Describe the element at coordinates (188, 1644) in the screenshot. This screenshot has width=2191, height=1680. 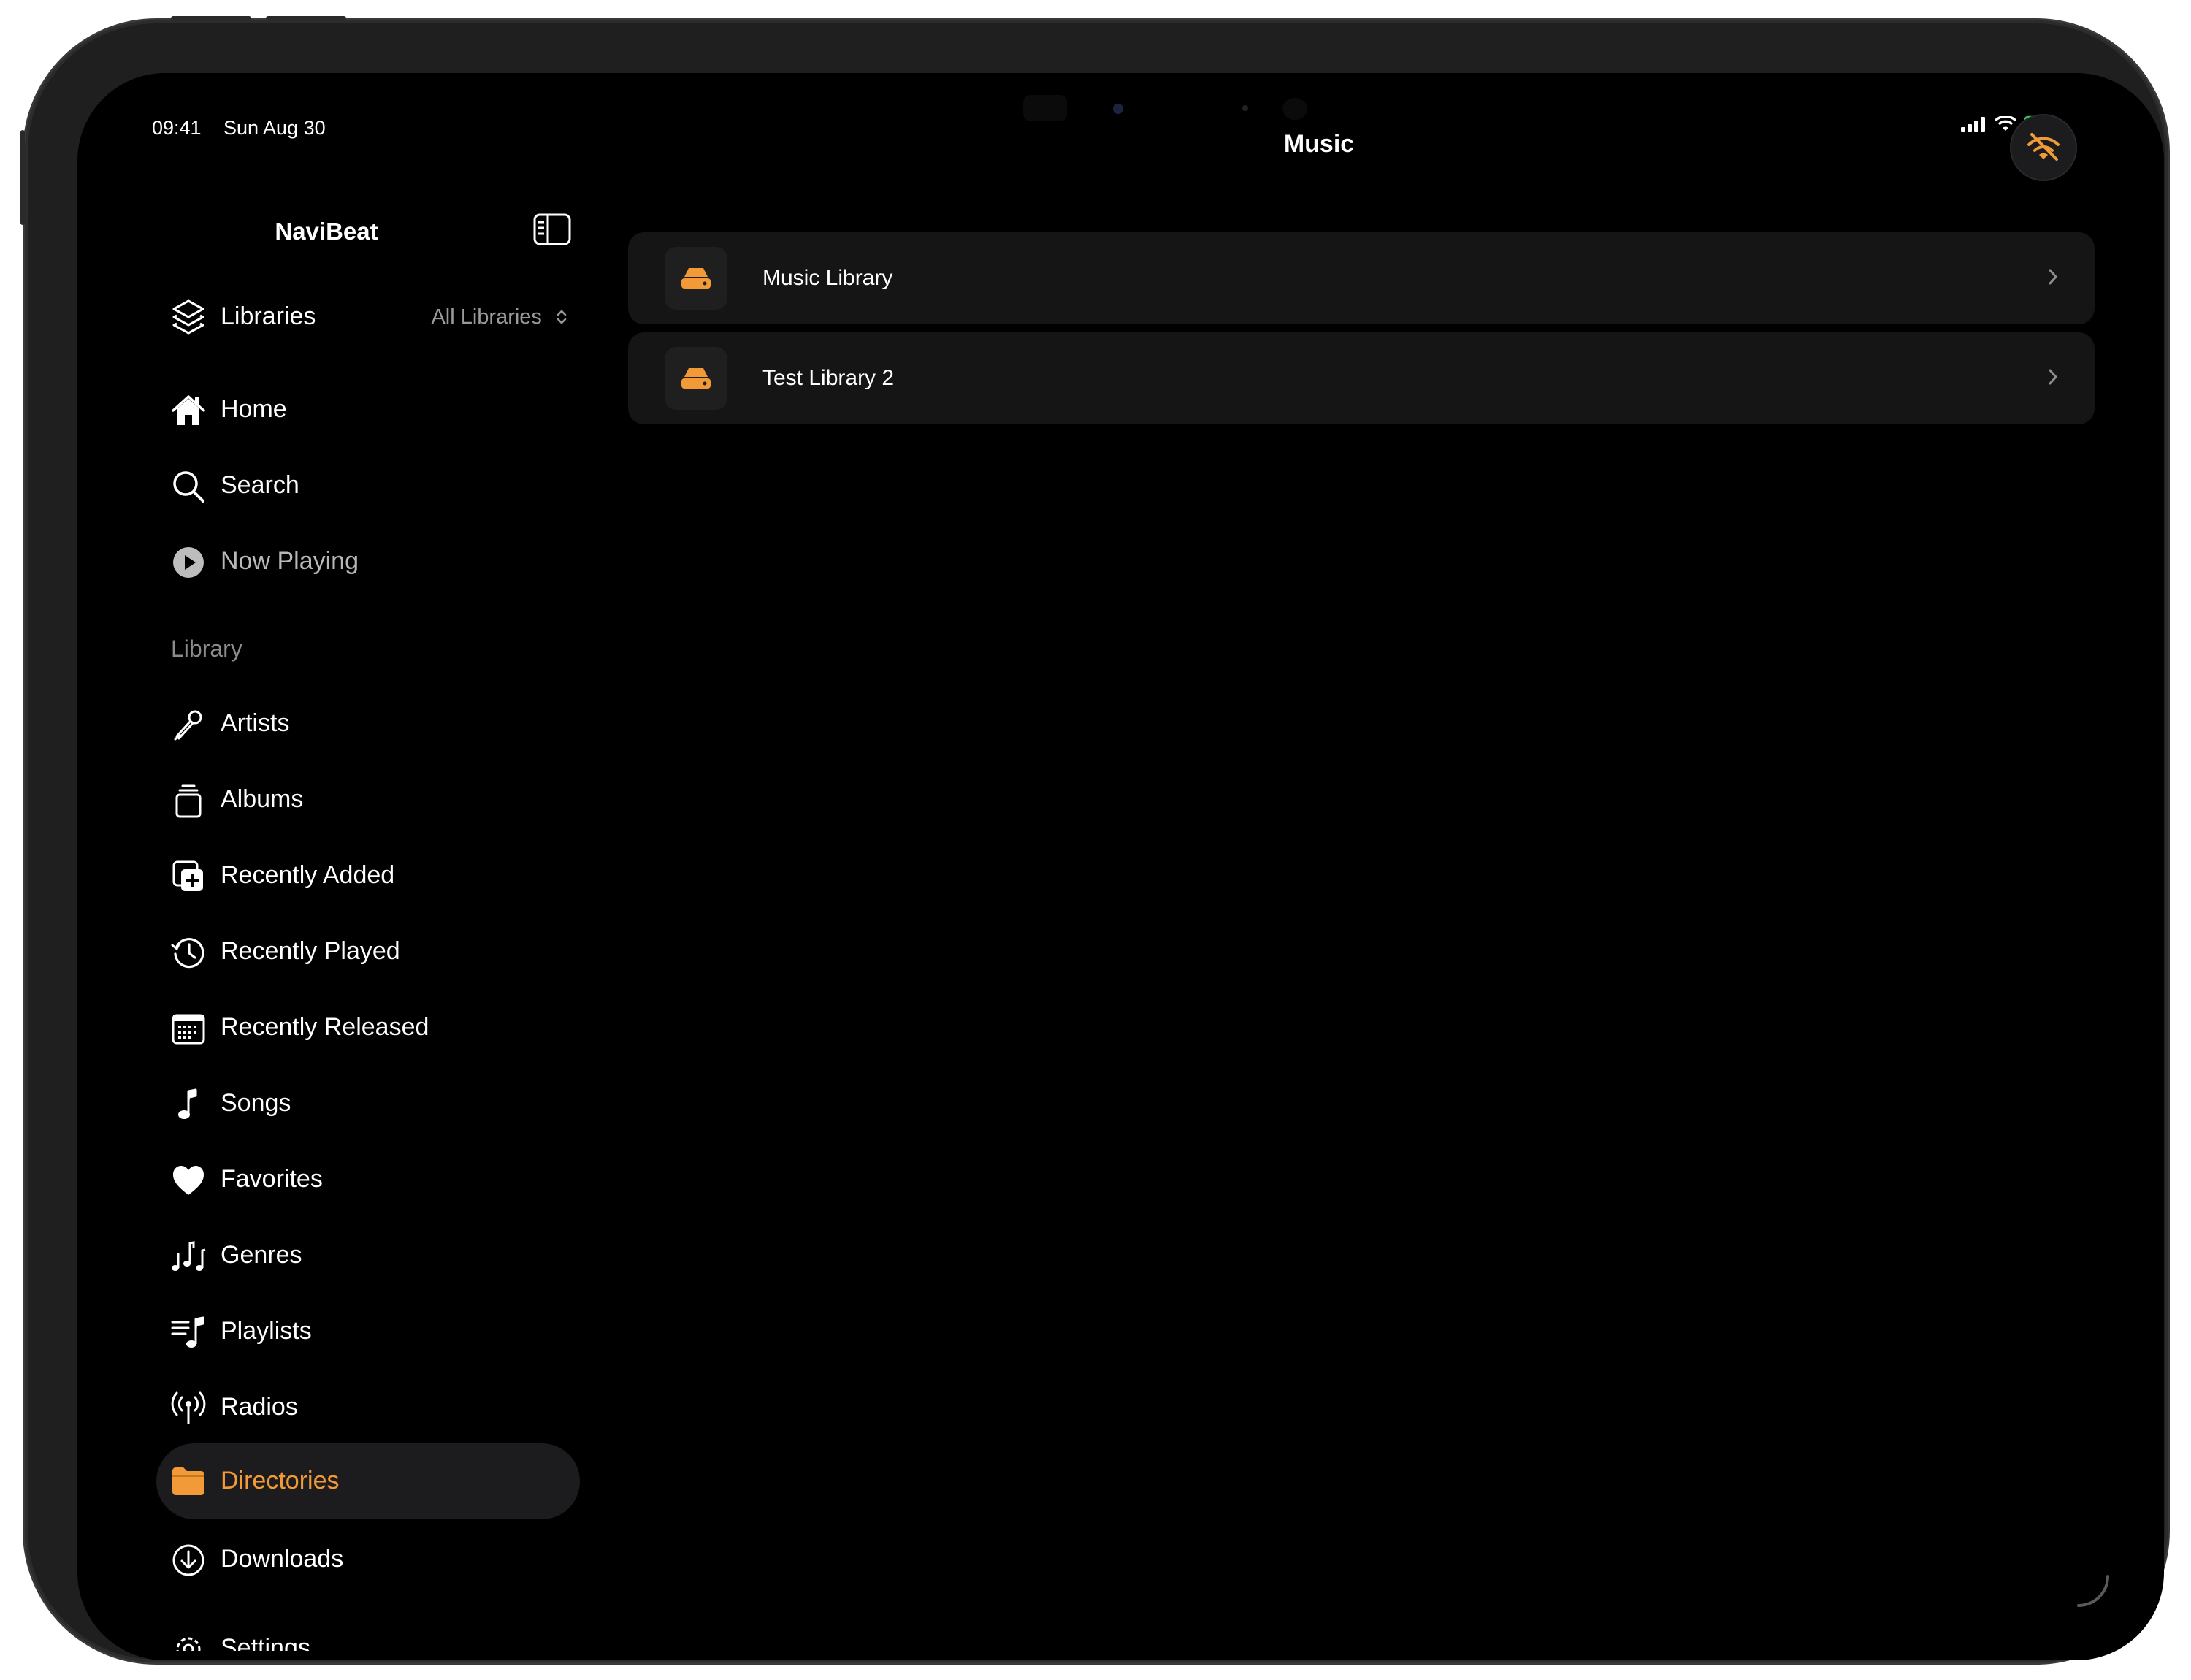
I see `gear-icon` at that location.